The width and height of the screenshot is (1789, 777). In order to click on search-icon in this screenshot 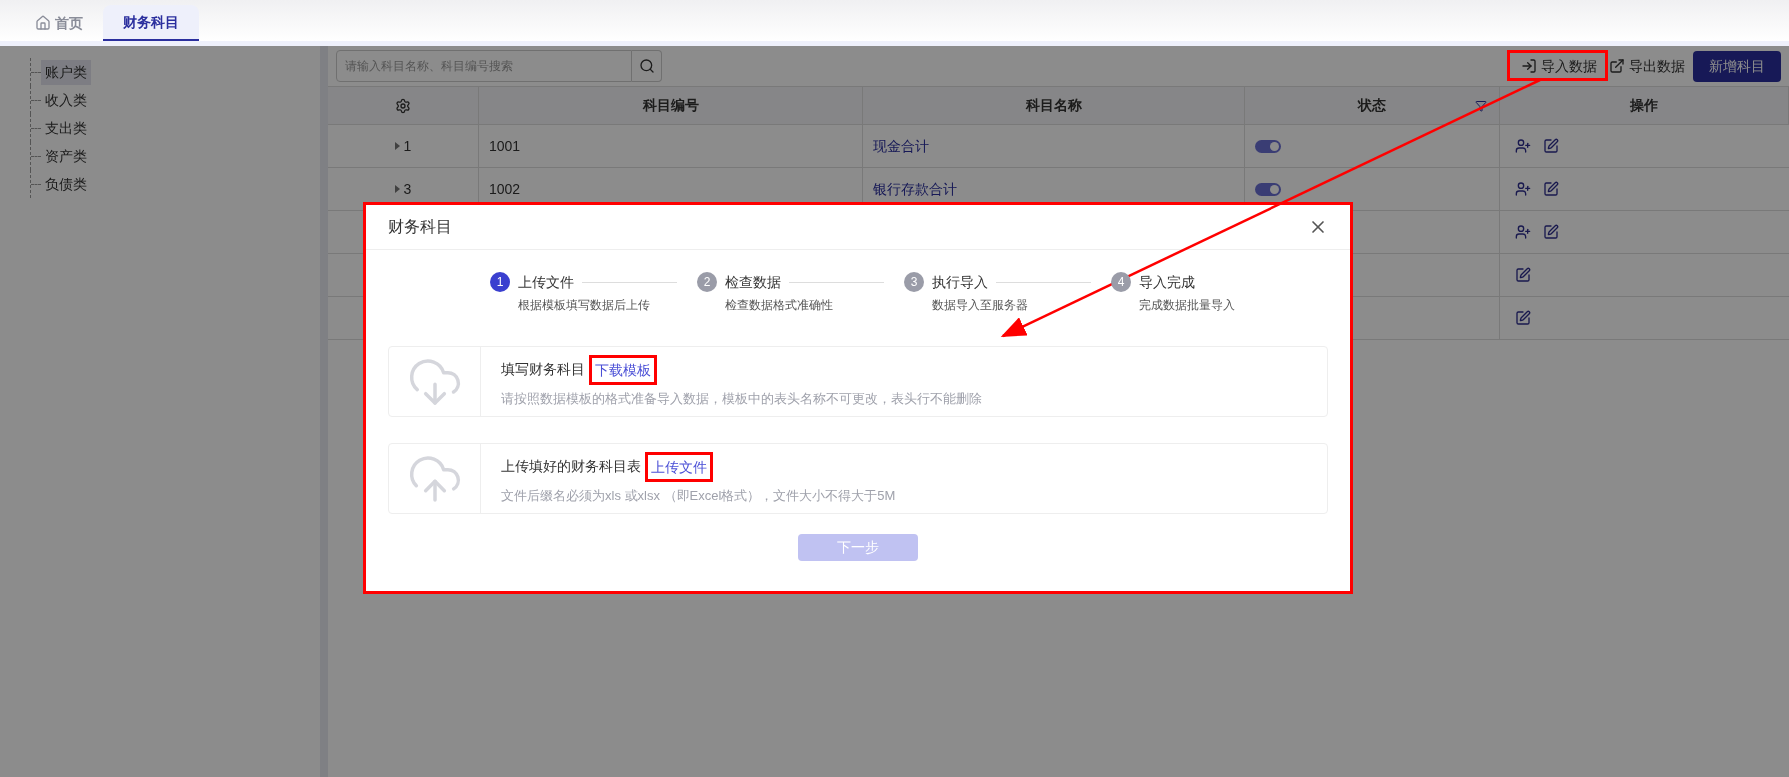, I will do `click(646, 66)`.